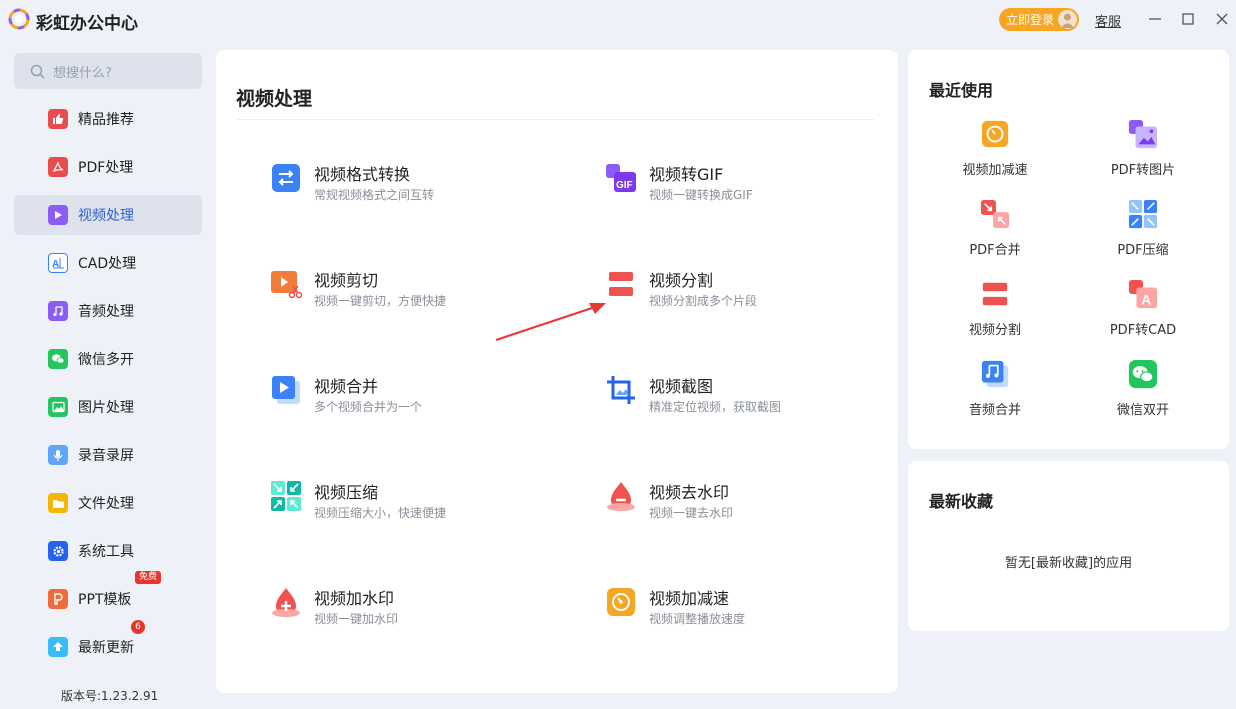 The height and width of the screenshot is (709, 1236). What do you see at coordinates (286, 602) in the screenshot?
I see `add-watermark-icon` at bounding box center [286, 602].